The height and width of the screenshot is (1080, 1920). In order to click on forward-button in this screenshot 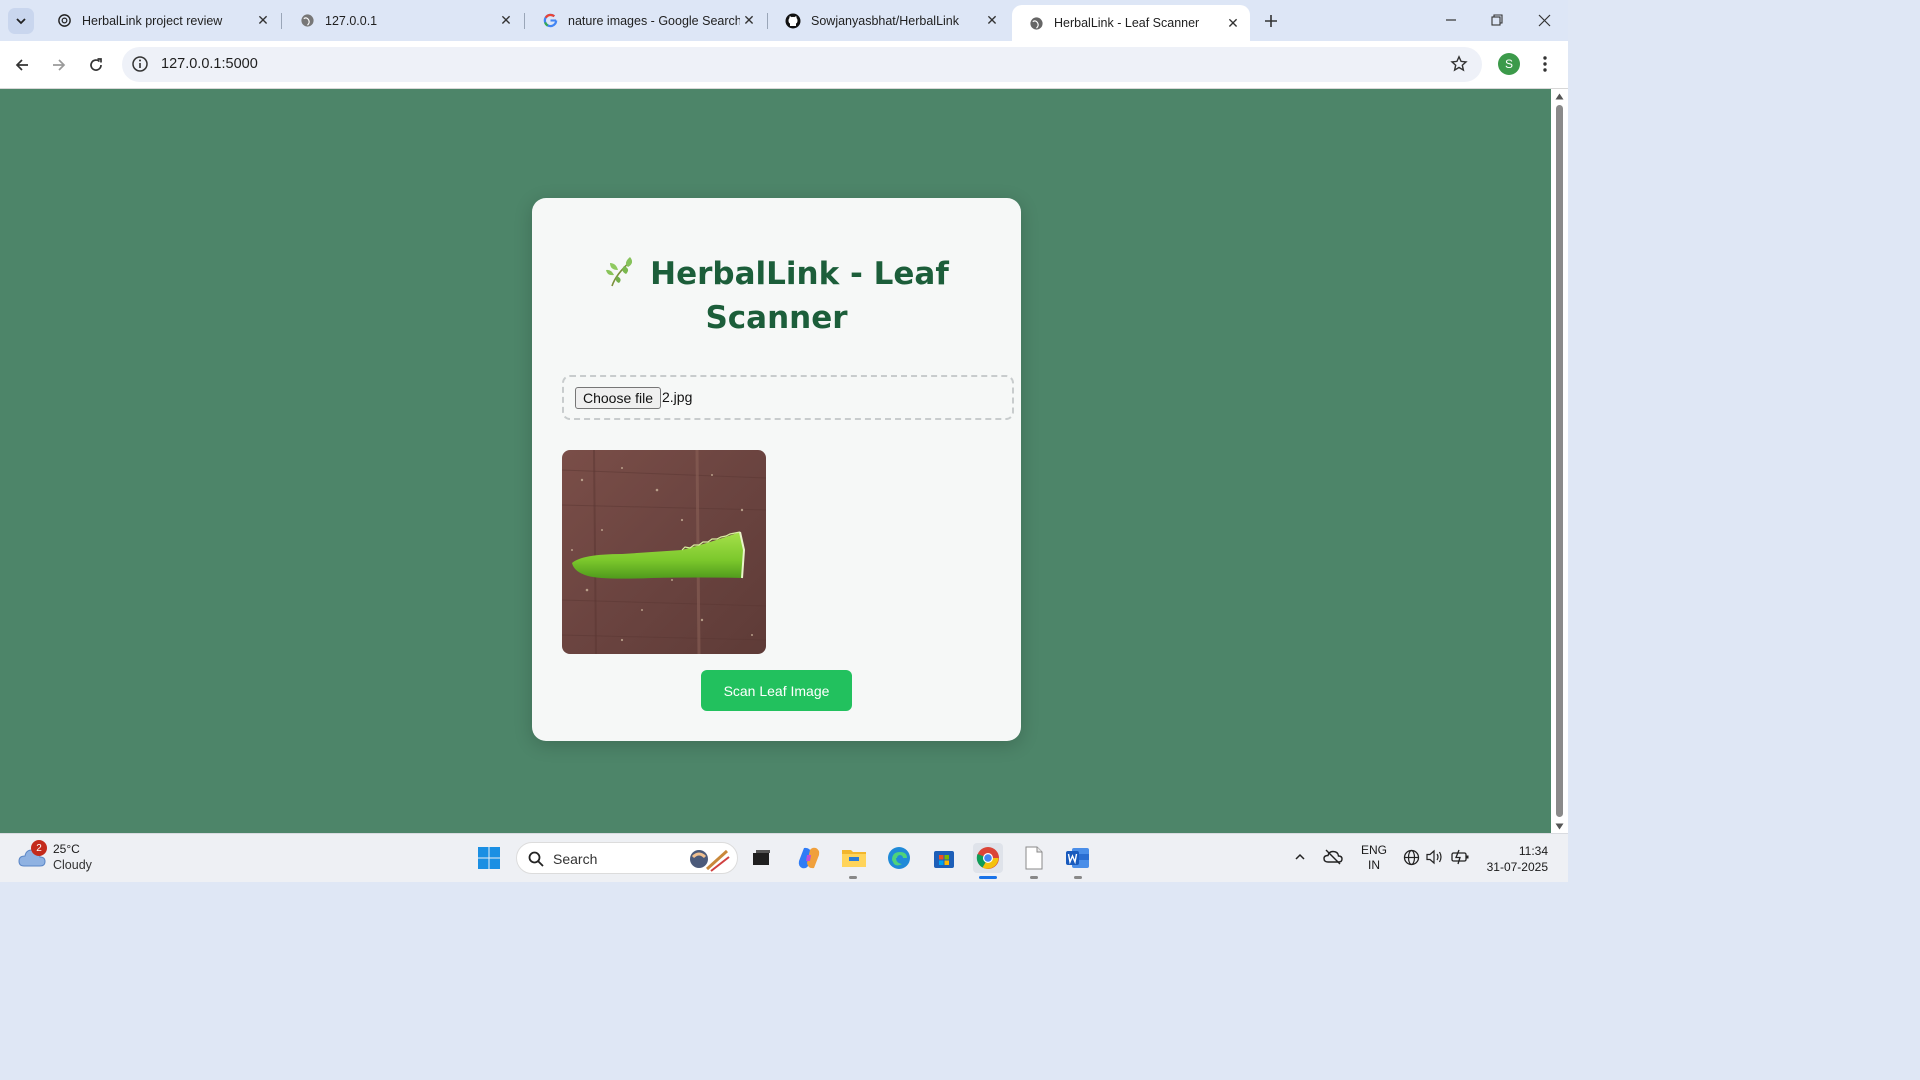, I will do `click(59, 65)`.